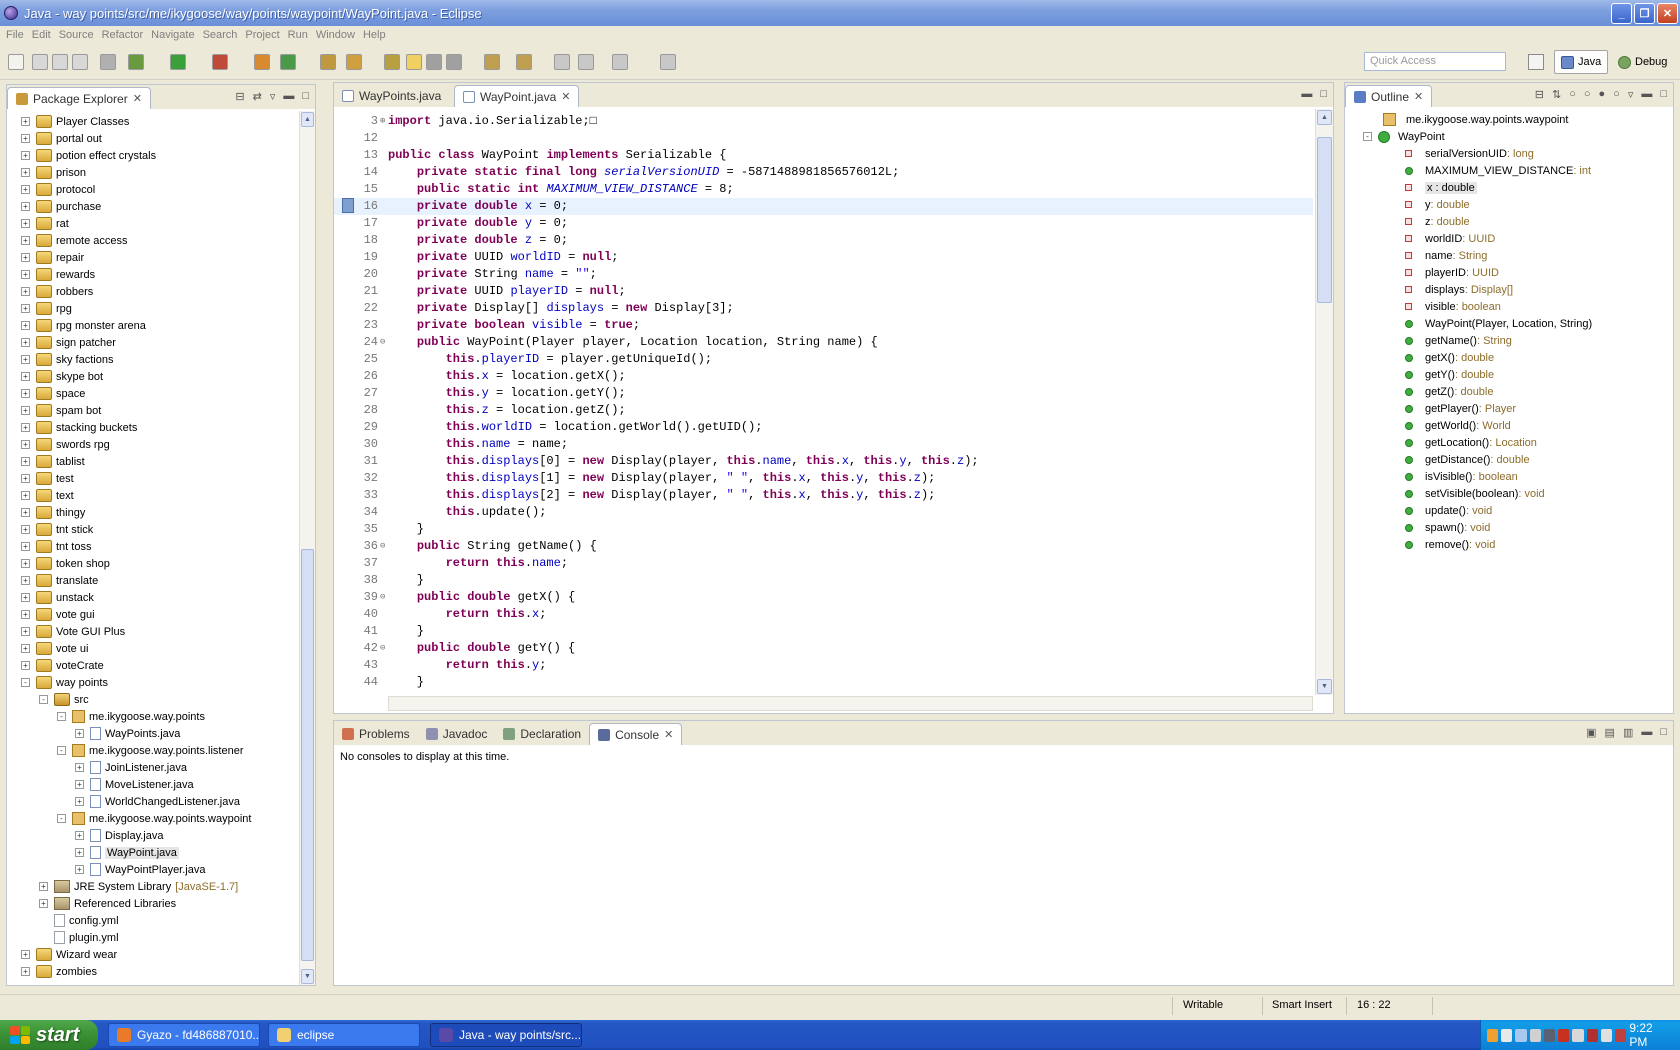  What do you see at coordinates (53, 393) in the screenshot?
I see `tree-item: + space` at bounding box center [53, 393].